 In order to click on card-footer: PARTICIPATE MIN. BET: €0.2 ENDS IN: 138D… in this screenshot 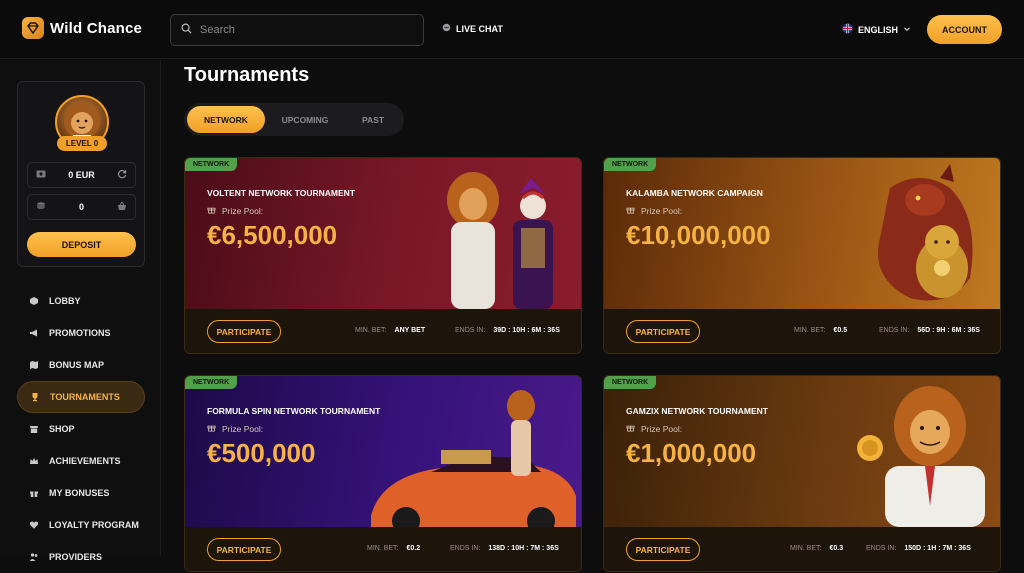, I will do `click(383, 549)`.